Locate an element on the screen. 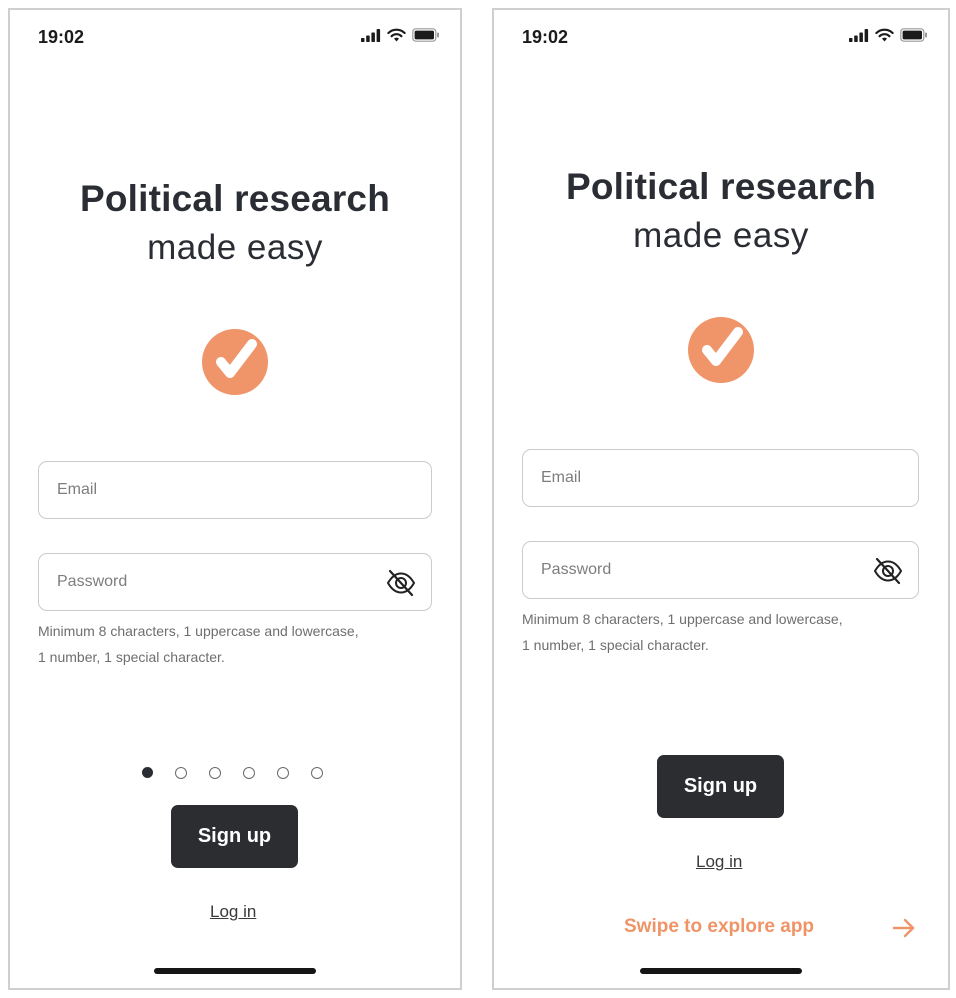  arrow-right-icon is located at coordinates (904, 928).